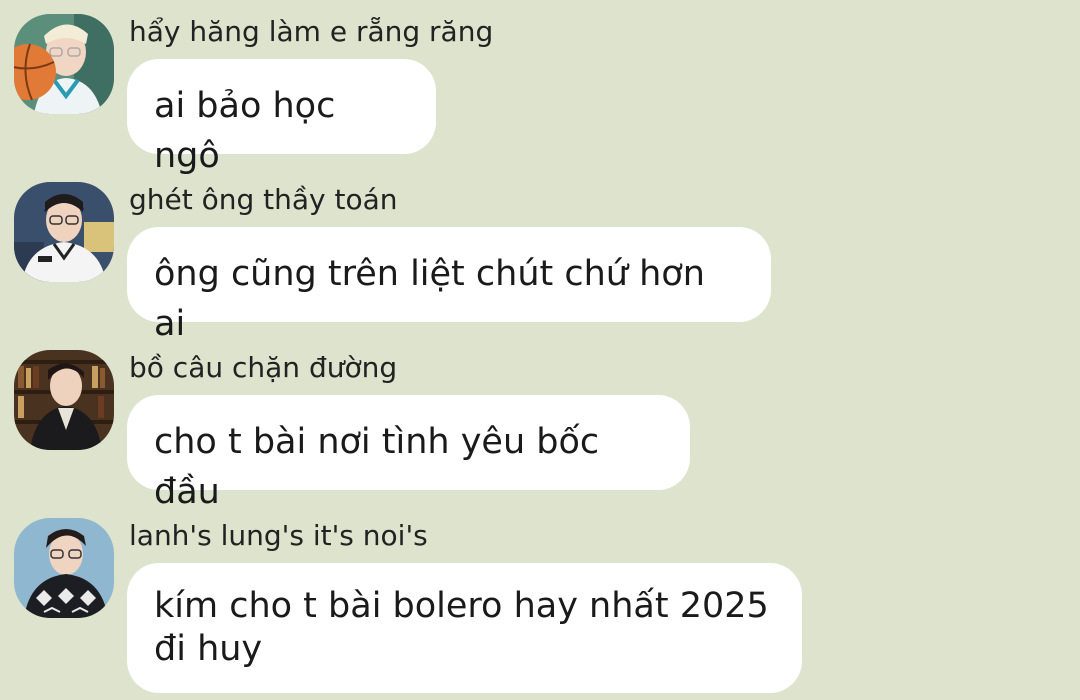  Describe the element at coordinates (208, 649) in the screenshot. I see `message-text-line: đi huy` at that location.